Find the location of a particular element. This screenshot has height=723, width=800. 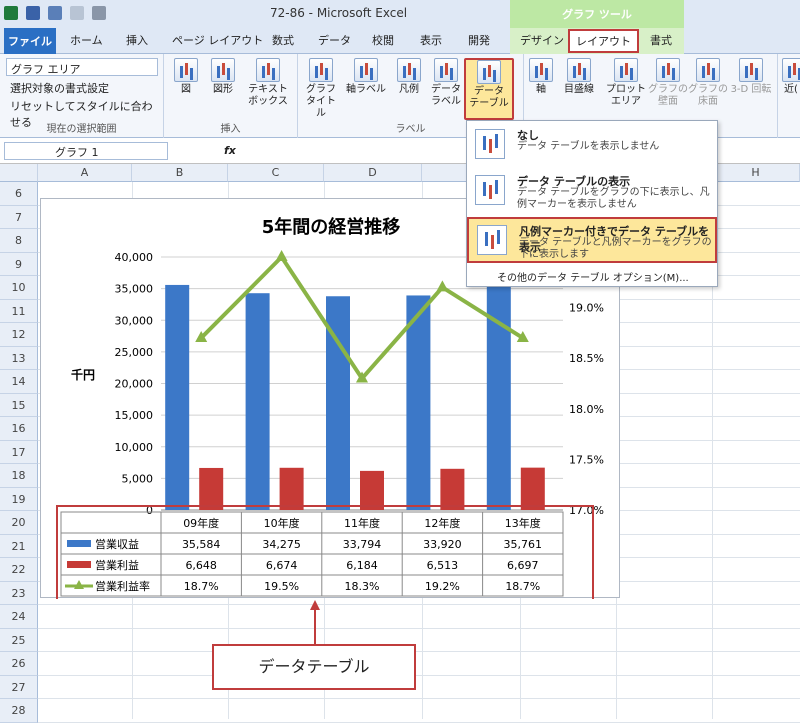

undo-icon is located at coordinates (55, 13).